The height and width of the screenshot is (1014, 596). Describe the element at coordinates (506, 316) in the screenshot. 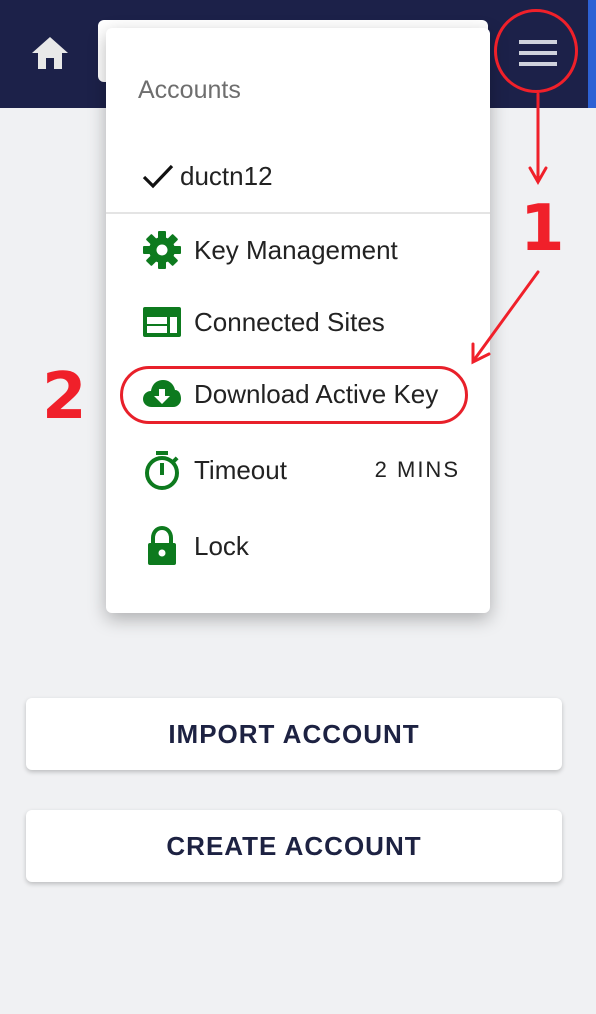

I see `arrow-diagonal` at that location.